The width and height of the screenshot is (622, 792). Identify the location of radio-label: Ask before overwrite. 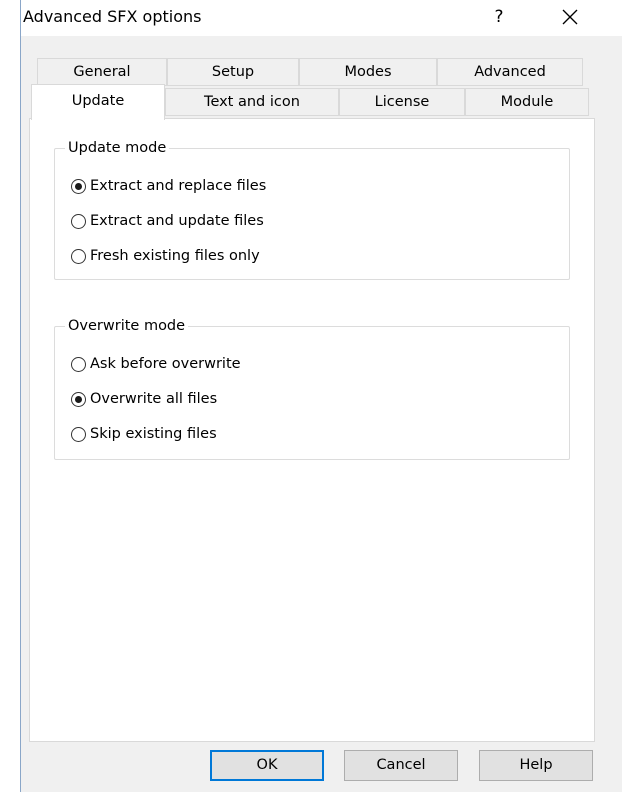
(165, 364).